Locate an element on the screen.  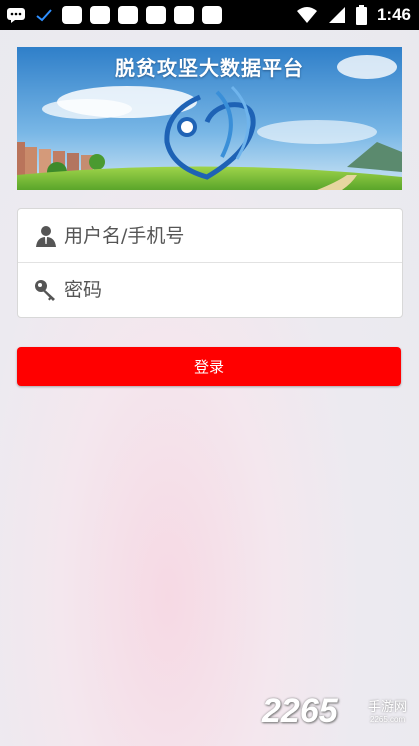
username-row is located at coordinates (210, 236).